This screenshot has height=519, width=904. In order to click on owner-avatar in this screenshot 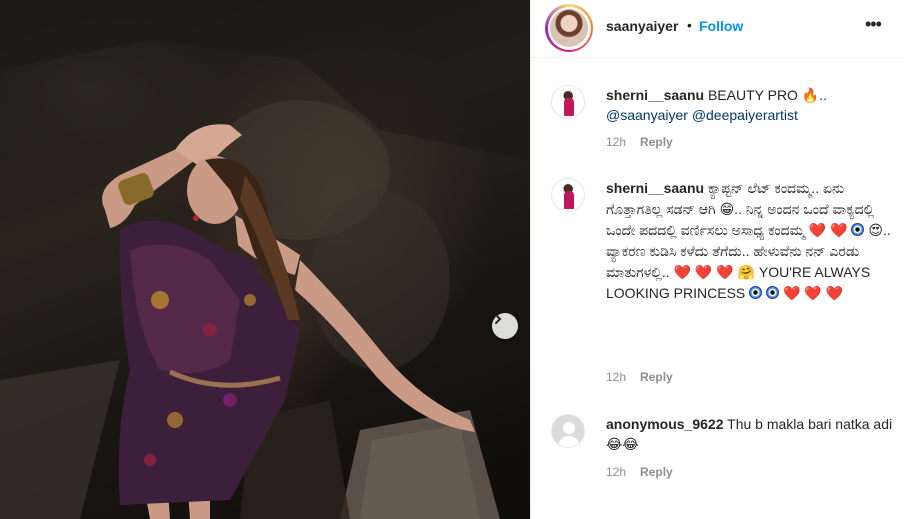, I will do `click(569, 28)`.